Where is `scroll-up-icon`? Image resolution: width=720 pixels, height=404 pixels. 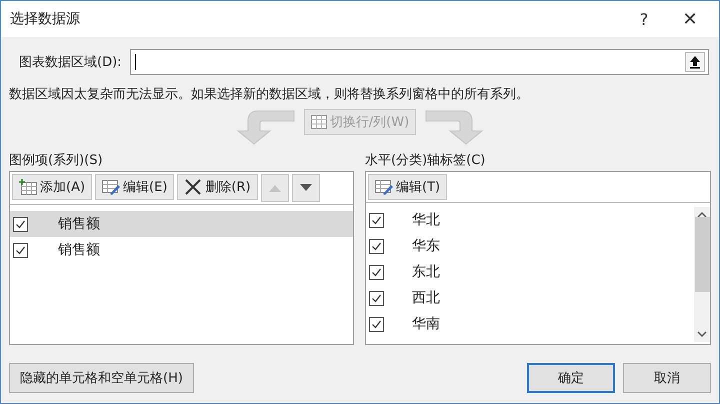
scroll-up-icon is located at coordinates (702, 215).